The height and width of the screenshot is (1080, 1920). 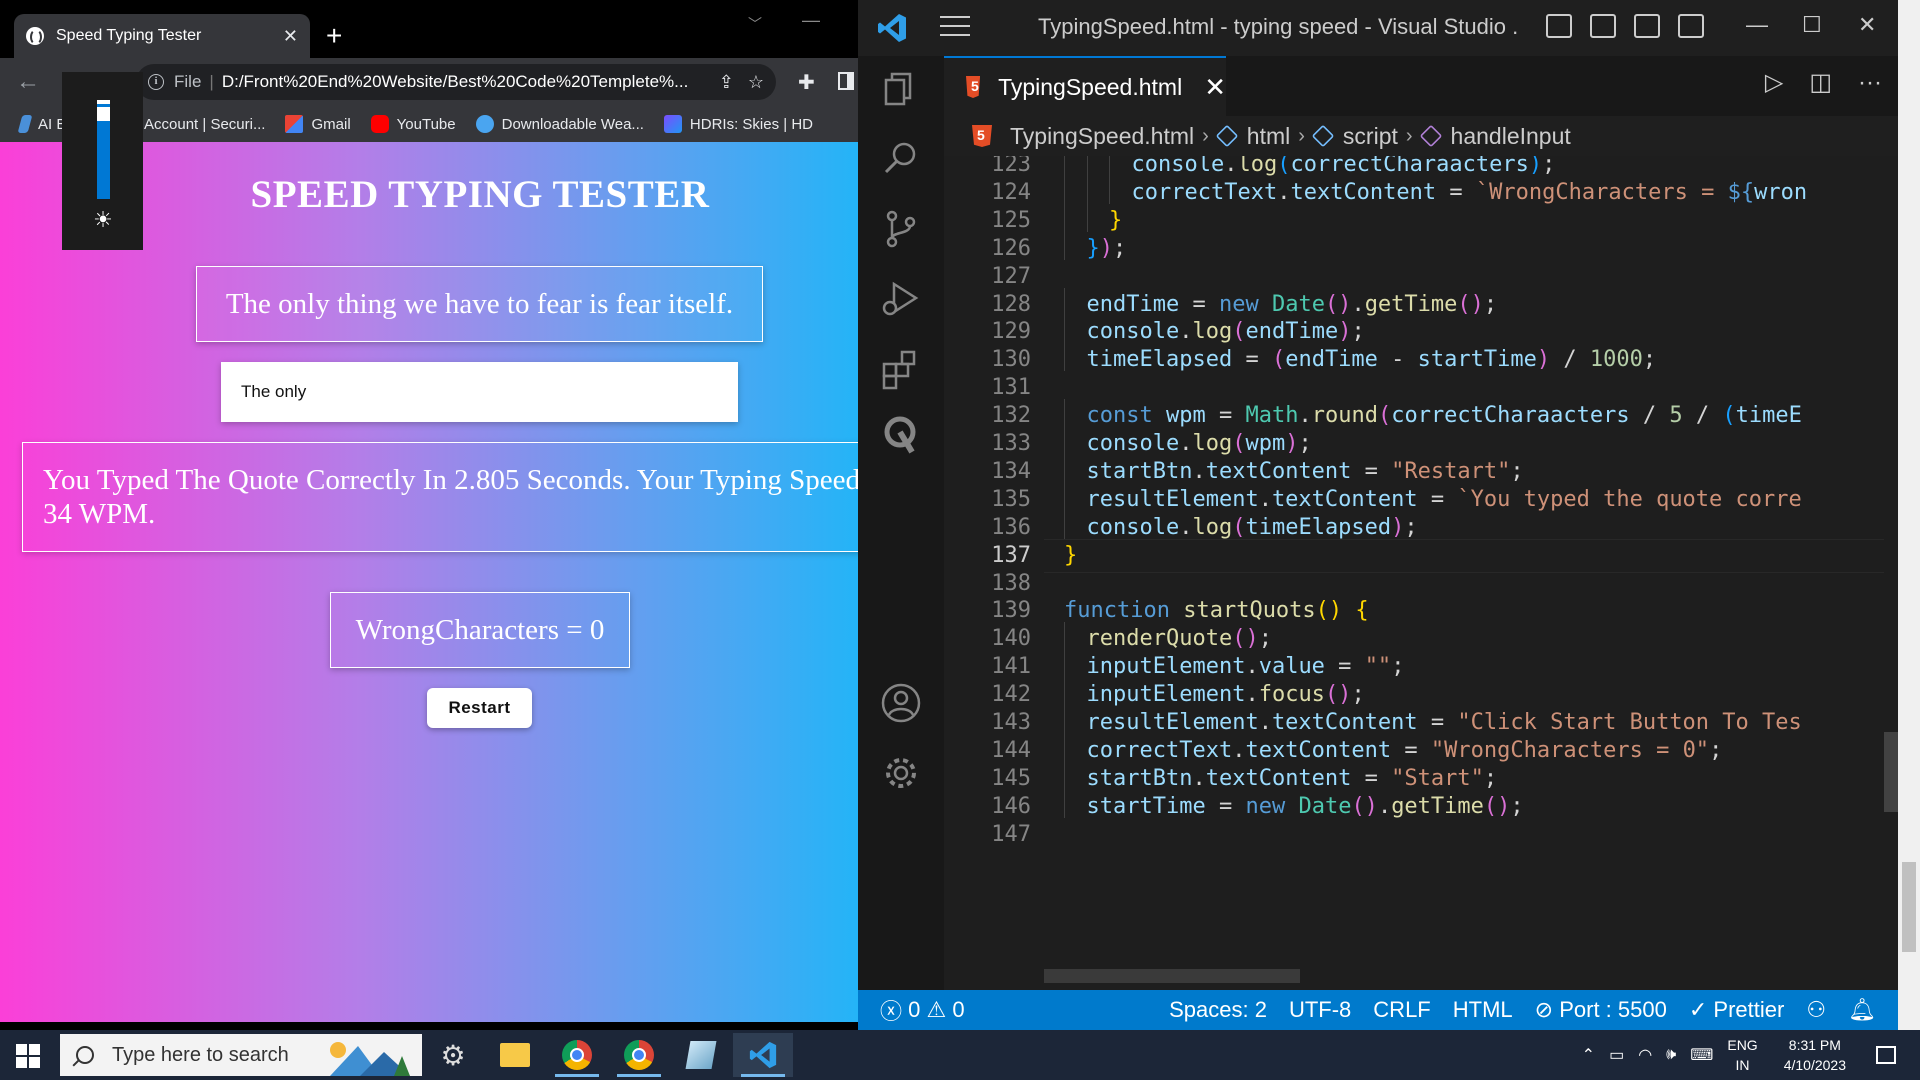 What do you see at coordinates (901, 773) in the screenshot?
I see `gear-icon` at bounding box center [901, 773].